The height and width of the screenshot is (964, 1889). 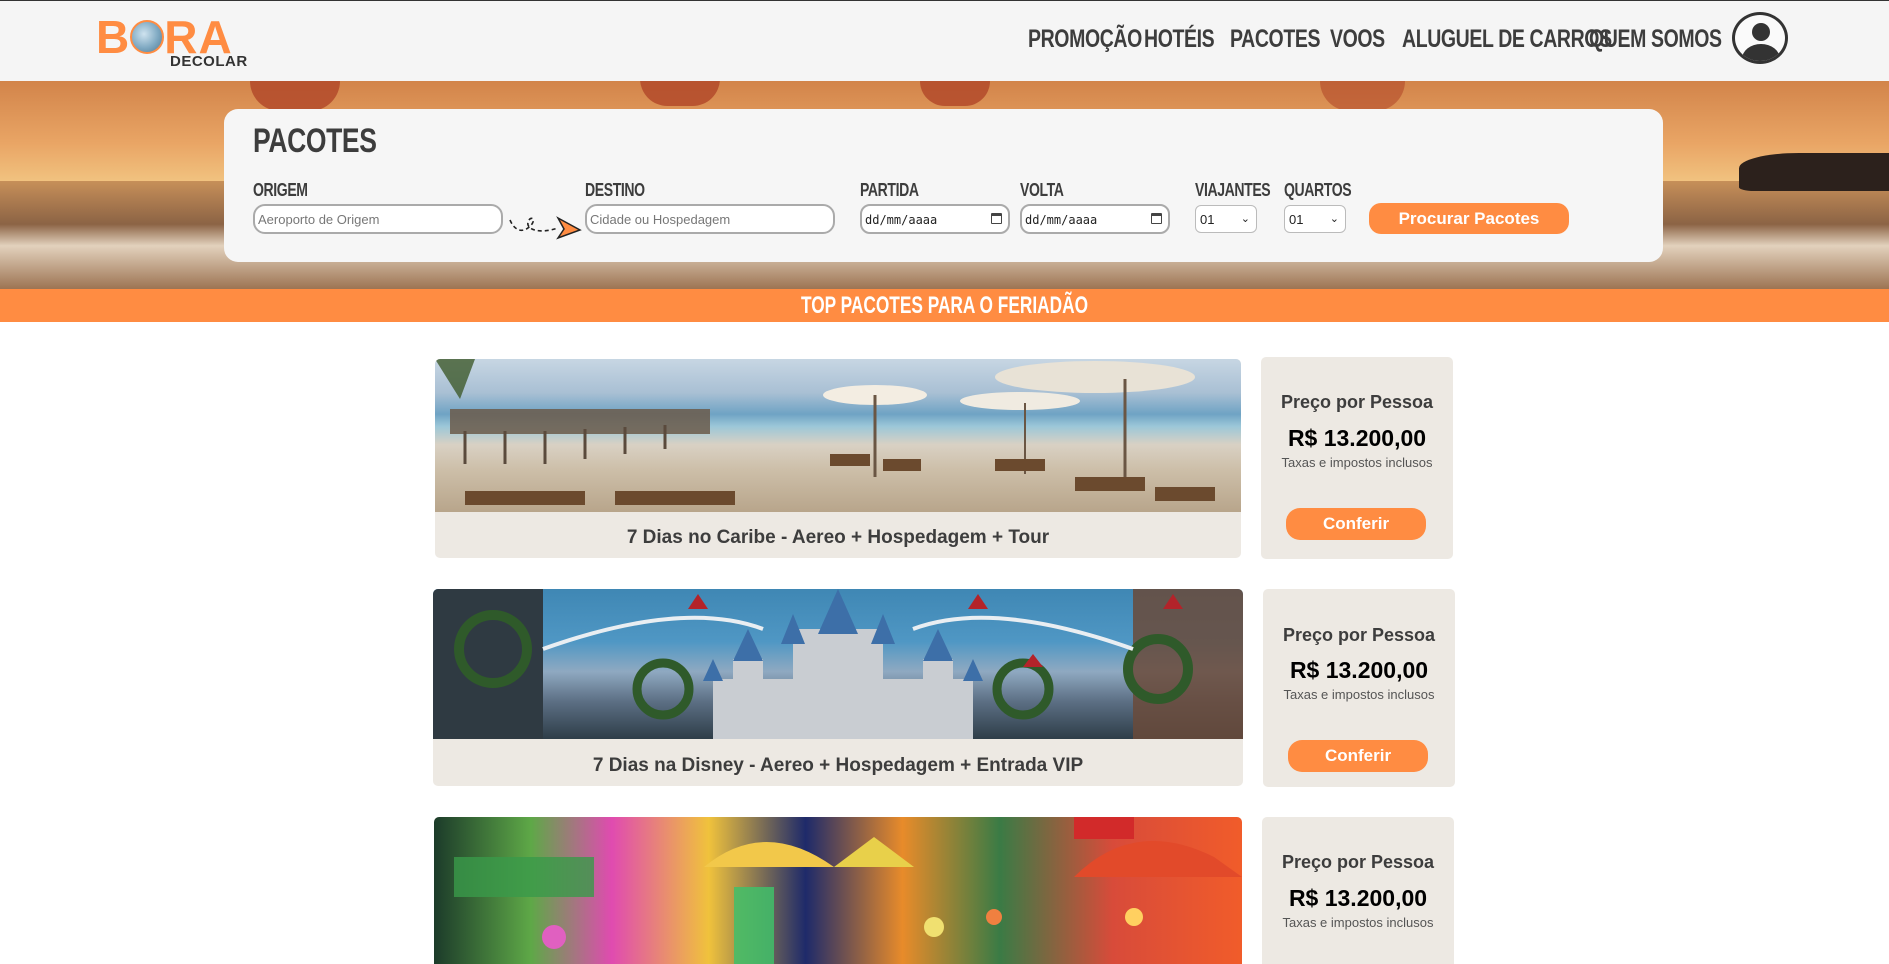 What do you see at coordinates (172, 43) in the screenshot?
I see `brand-logo: B RA DECOLAR` at bounding box center [172, 43].